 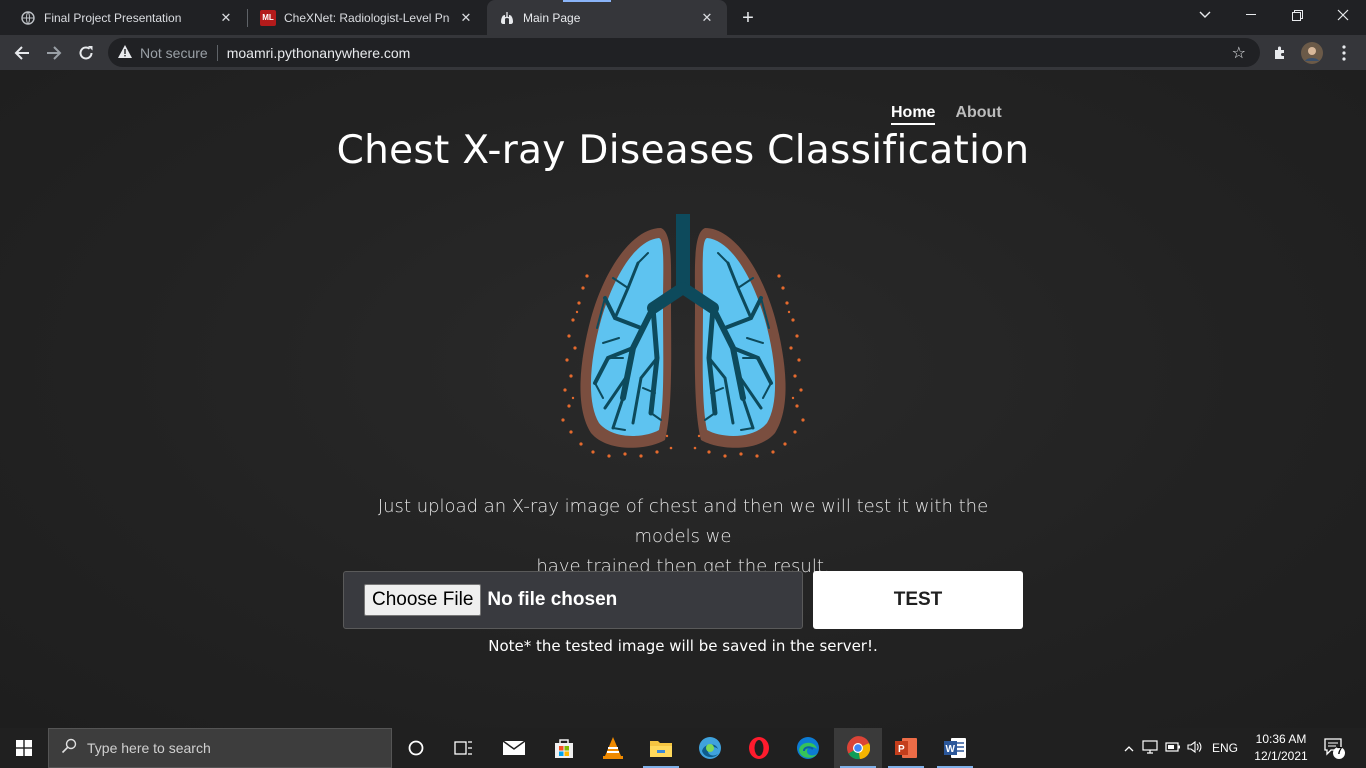 What do you see at coordinates (217, 52) in the screenshot?
I see `omnibox-divider` at bounding box center [217, 52].